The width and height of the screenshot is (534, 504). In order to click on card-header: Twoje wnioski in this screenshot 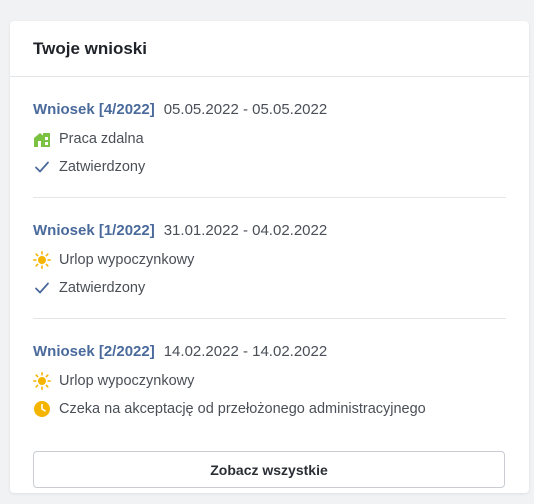, I will do `click(269, 49)`.